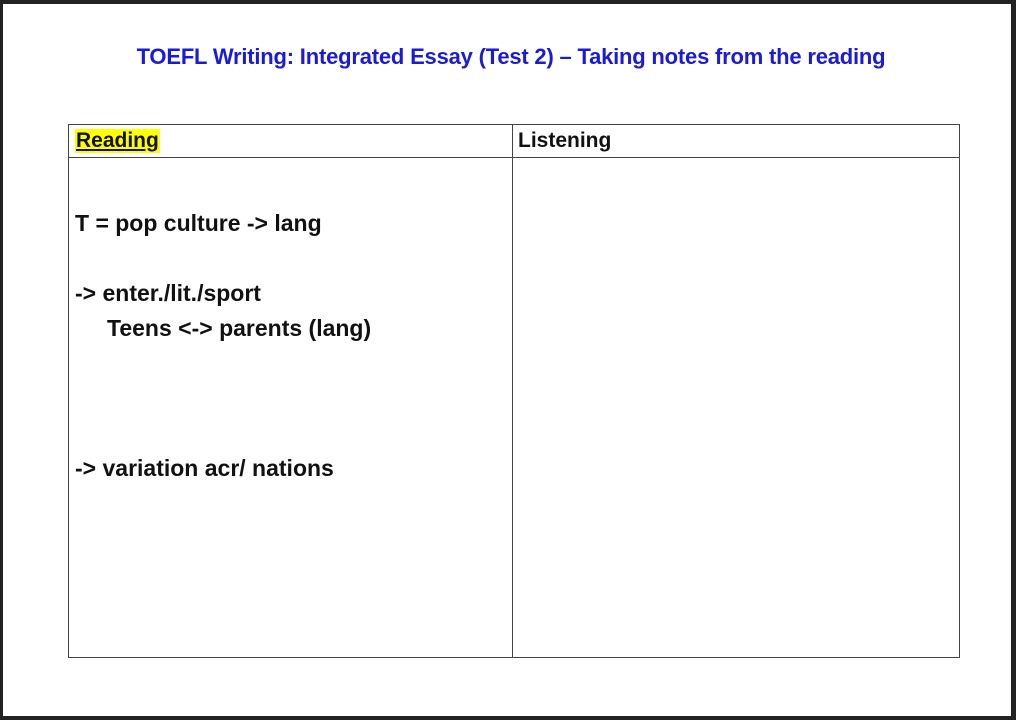 The image size is (1016, 720). What do you see at coordinates (168, 293) in the screenshot?
I see `reading-note: -> enter./lit./sport` at bounding box center [168, 293].